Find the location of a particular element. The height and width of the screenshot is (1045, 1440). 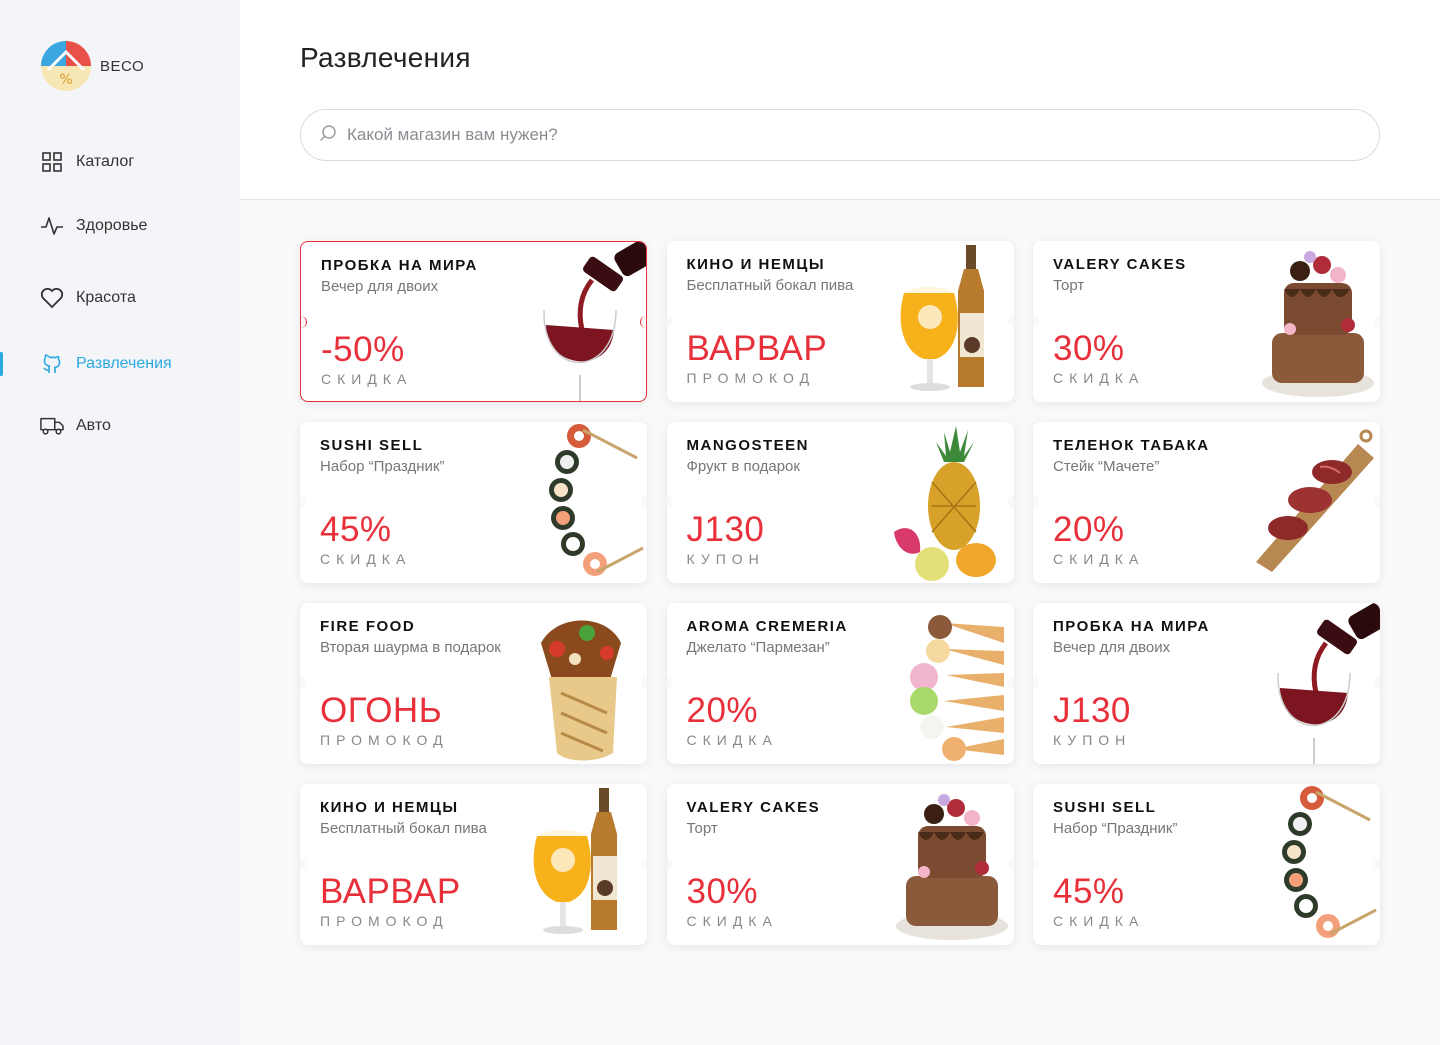

page-title: Развлечения is located at coordinates (385, 57).